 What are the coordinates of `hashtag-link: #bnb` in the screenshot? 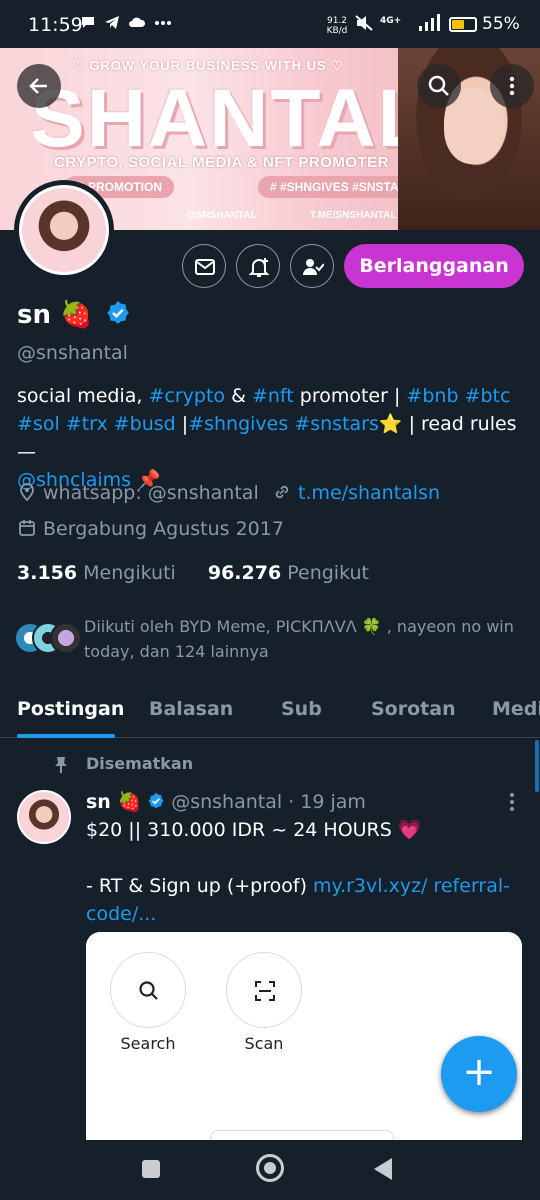 It's located at (432, 396).